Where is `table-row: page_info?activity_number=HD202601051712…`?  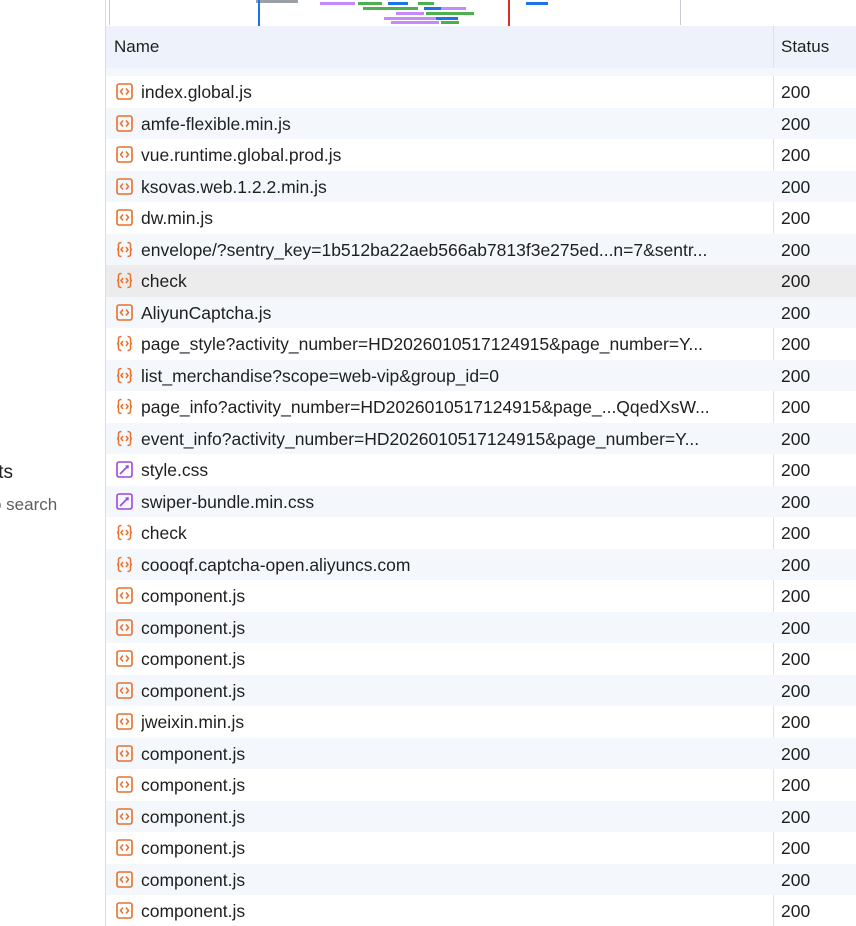
table-row: page_info?activity_number=HD202601051712… is located at coordinates (481, 407).